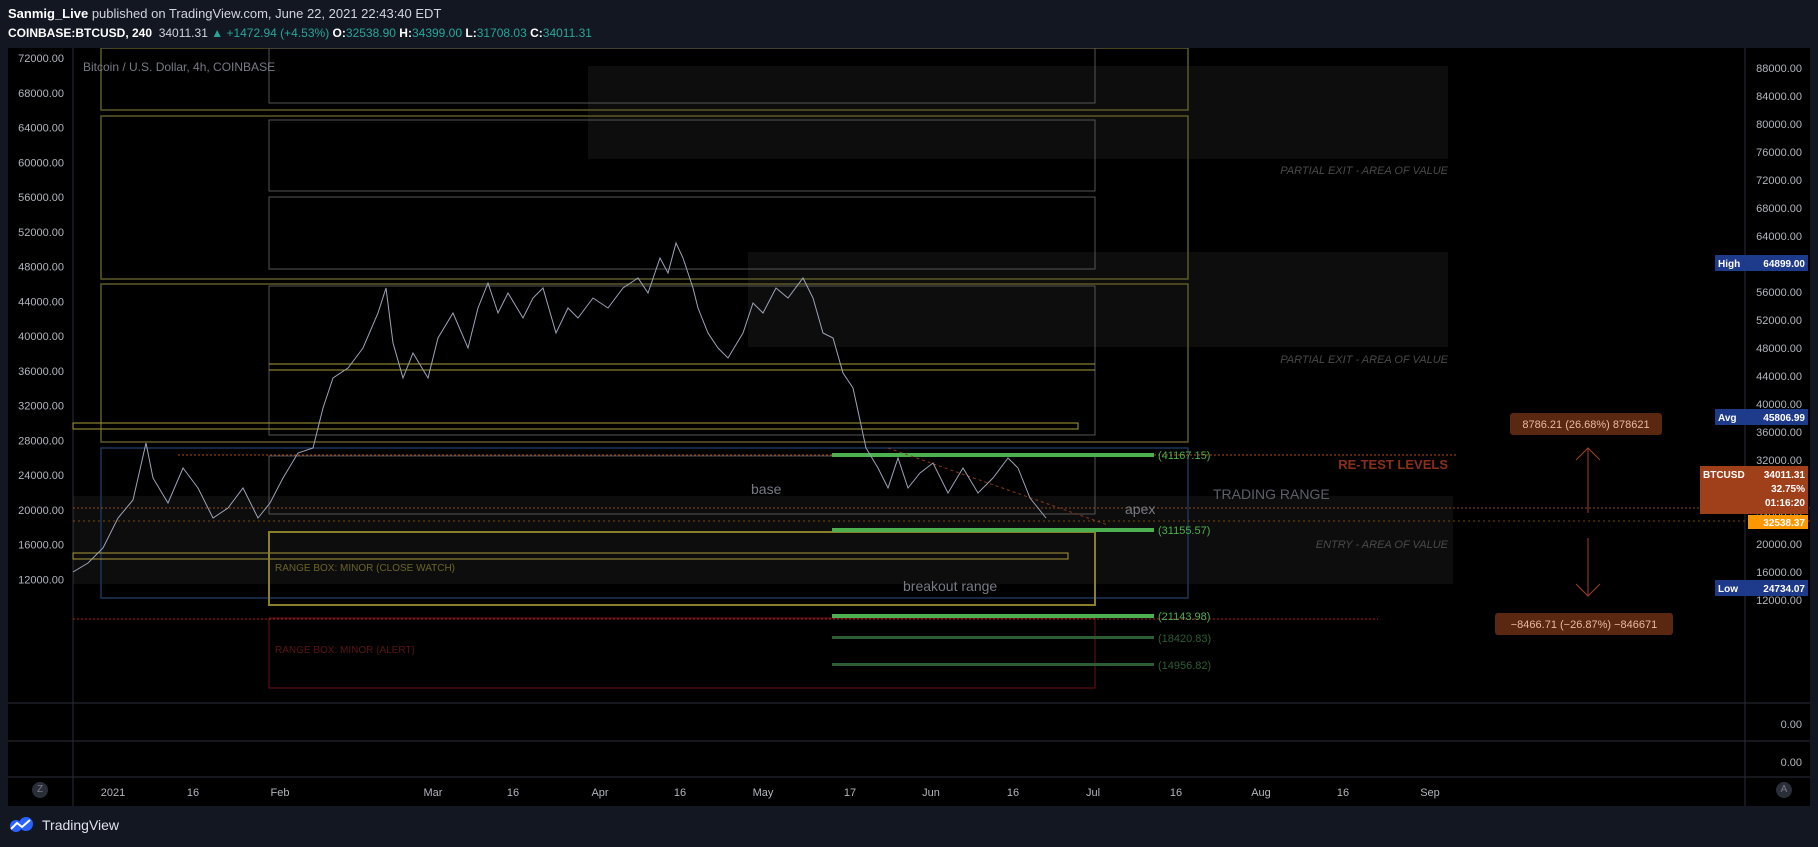 The height and width of the screenshot is (847, 1818). Describe the element at coordinates (1785, 475) in the screenshot. I see `btcusd-badge-value: 34011.31` at that location.